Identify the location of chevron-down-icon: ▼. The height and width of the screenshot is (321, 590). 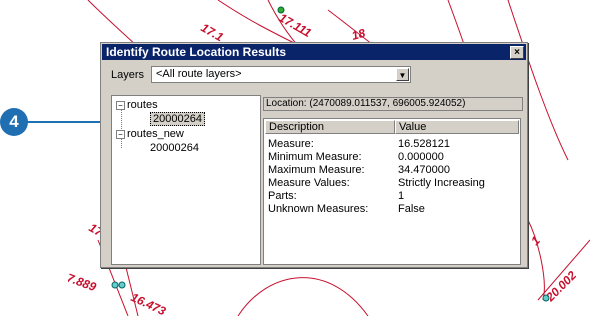
(402, 74).